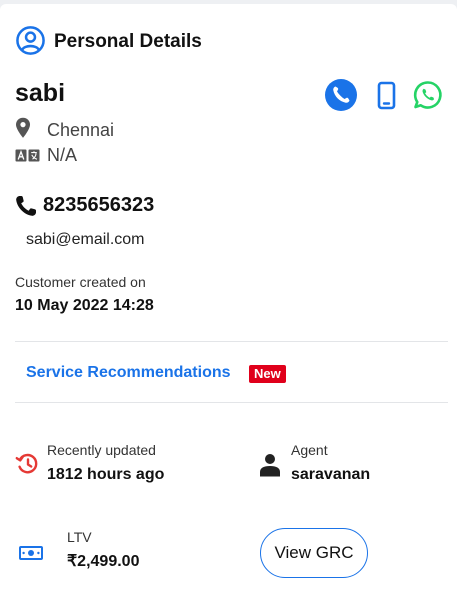 This screenshot has width=457, height=600. Describe the element at coordinates (331, 474) in the screenshot. I see `agent-value: saravanan` at that location.